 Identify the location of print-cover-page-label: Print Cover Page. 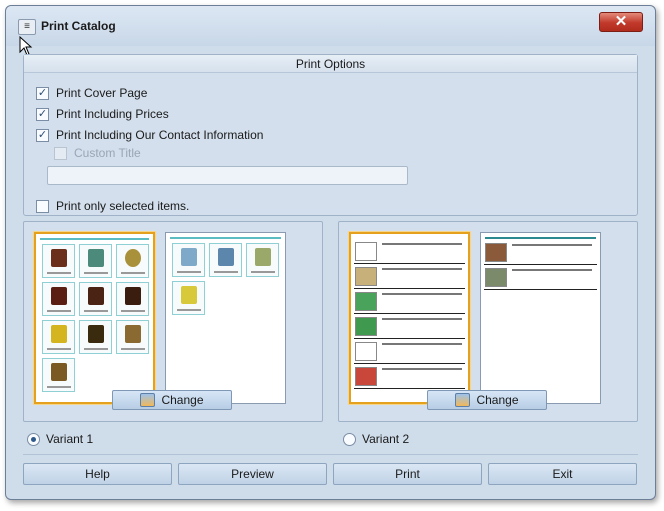
(102, 93).